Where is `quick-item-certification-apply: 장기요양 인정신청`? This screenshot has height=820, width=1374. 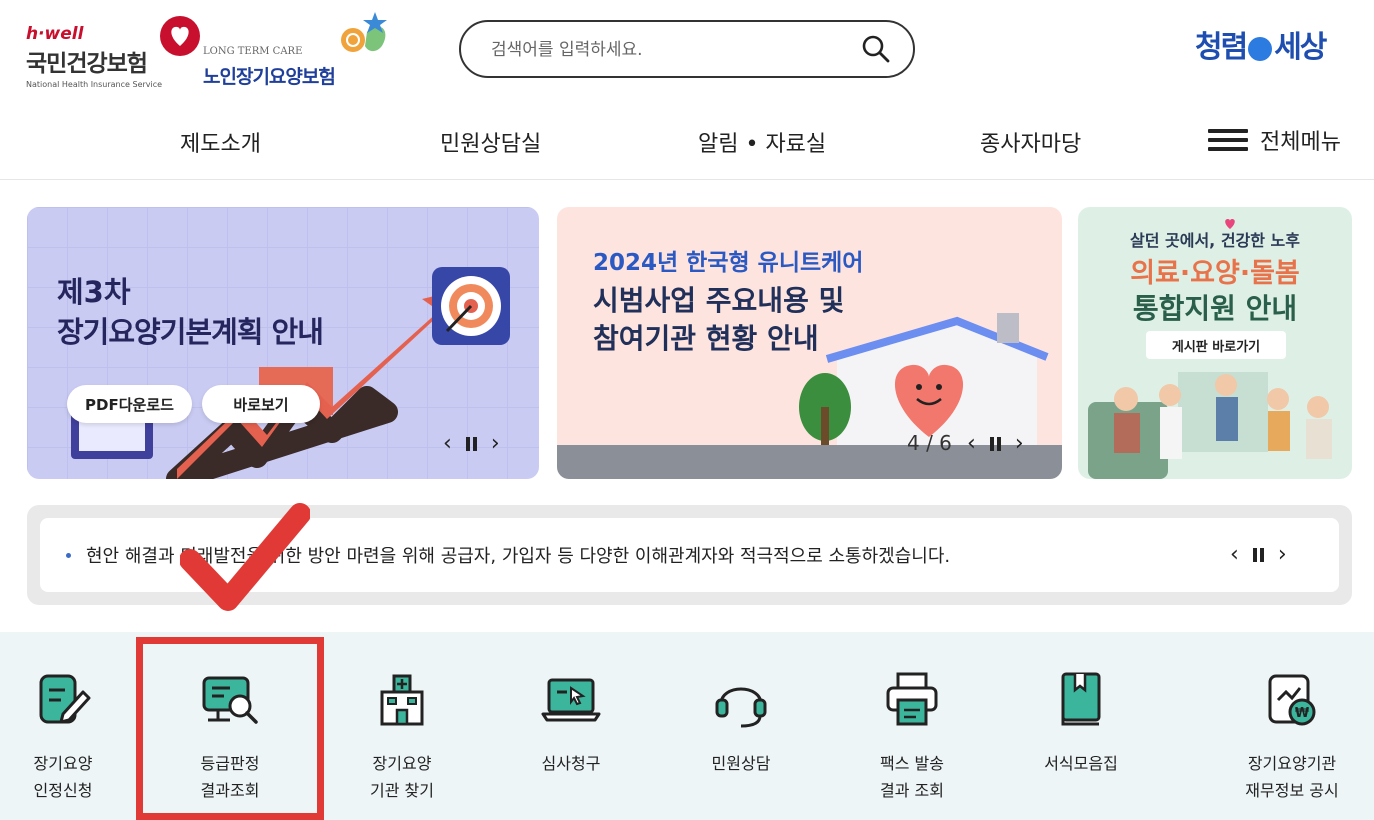
quick-item-certification-apply: 장기요양 인정신청 is located at coordinates (69, 726).